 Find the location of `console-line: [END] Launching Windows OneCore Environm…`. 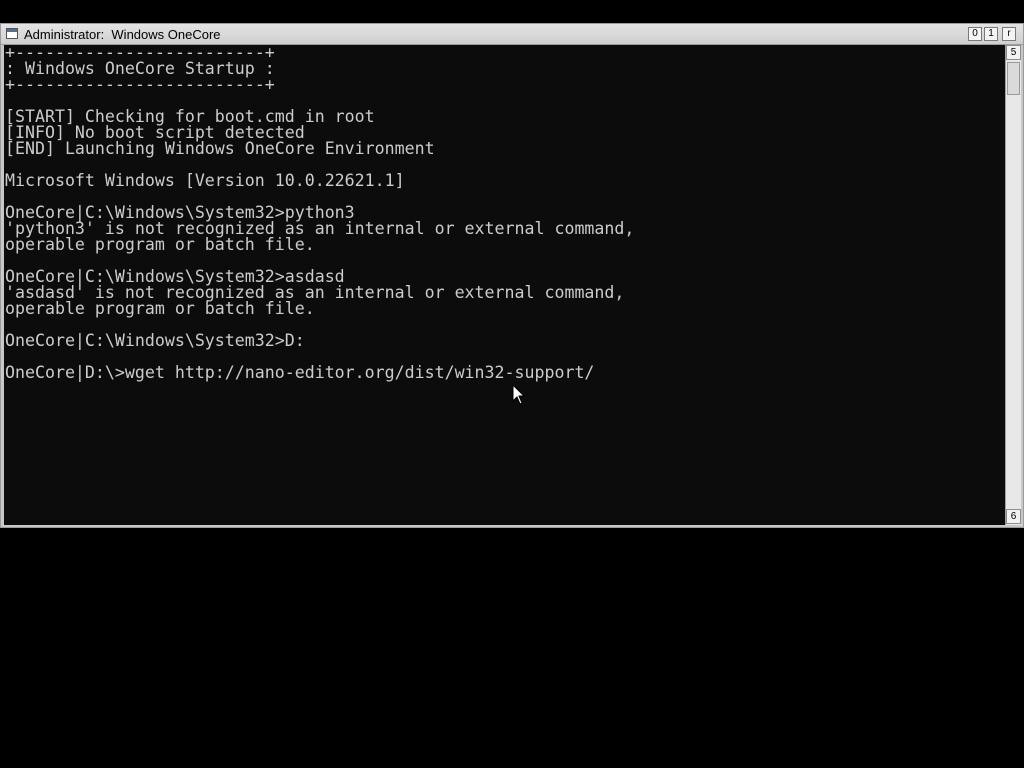

console-line: [END] Launching Windows OneCore Environm… is located at coordinates (220, 148).